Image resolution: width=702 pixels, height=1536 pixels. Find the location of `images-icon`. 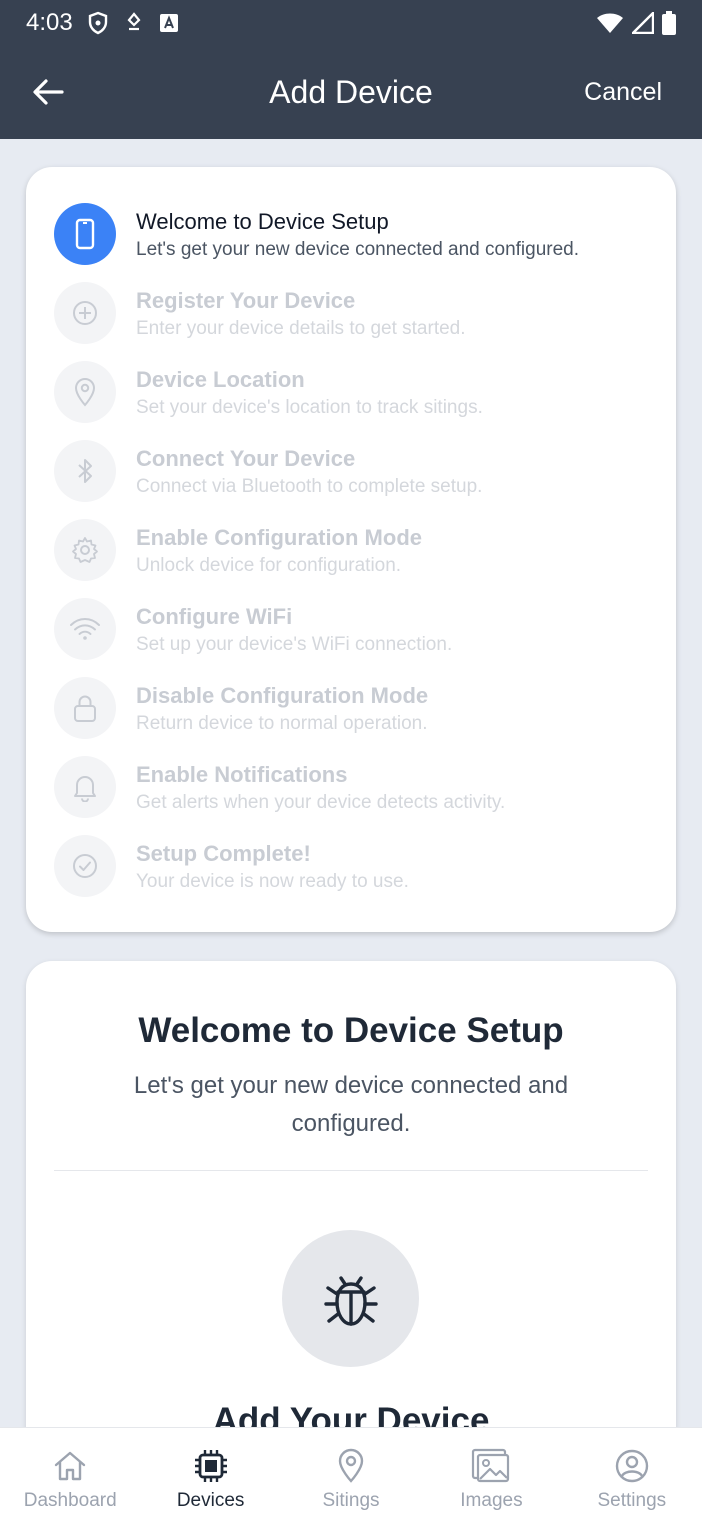

images-icon is located at coordinates (491, 1465).